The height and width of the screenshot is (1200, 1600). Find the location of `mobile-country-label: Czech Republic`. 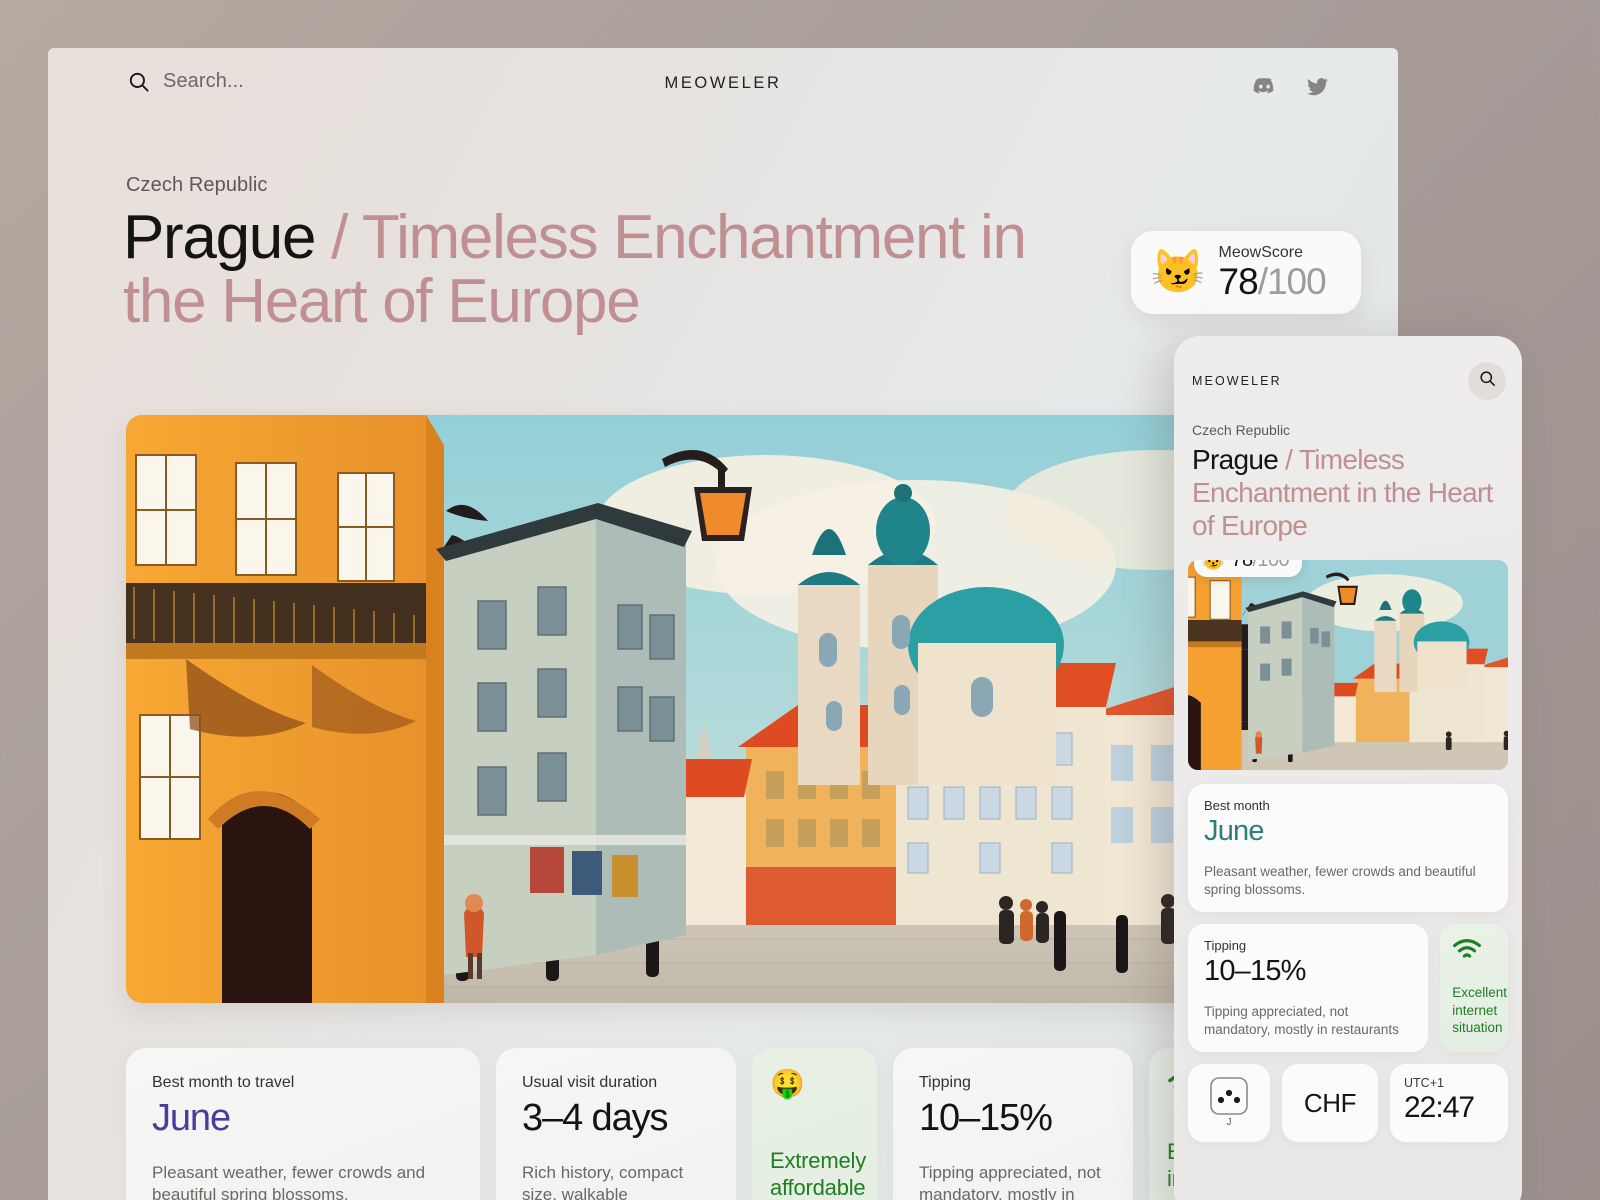

mobile-country-label: Czech Republic is located at coordinates (1241, 430).